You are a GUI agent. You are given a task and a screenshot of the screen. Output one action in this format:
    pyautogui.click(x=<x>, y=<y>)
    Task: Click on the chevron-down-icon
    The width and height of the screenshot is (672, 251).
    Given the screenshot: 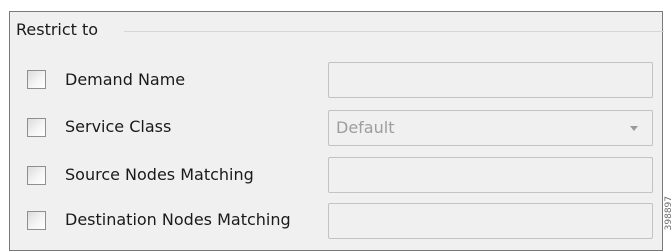 What is the action you would take?
    pyautogui.click(x=634, y=128)
    